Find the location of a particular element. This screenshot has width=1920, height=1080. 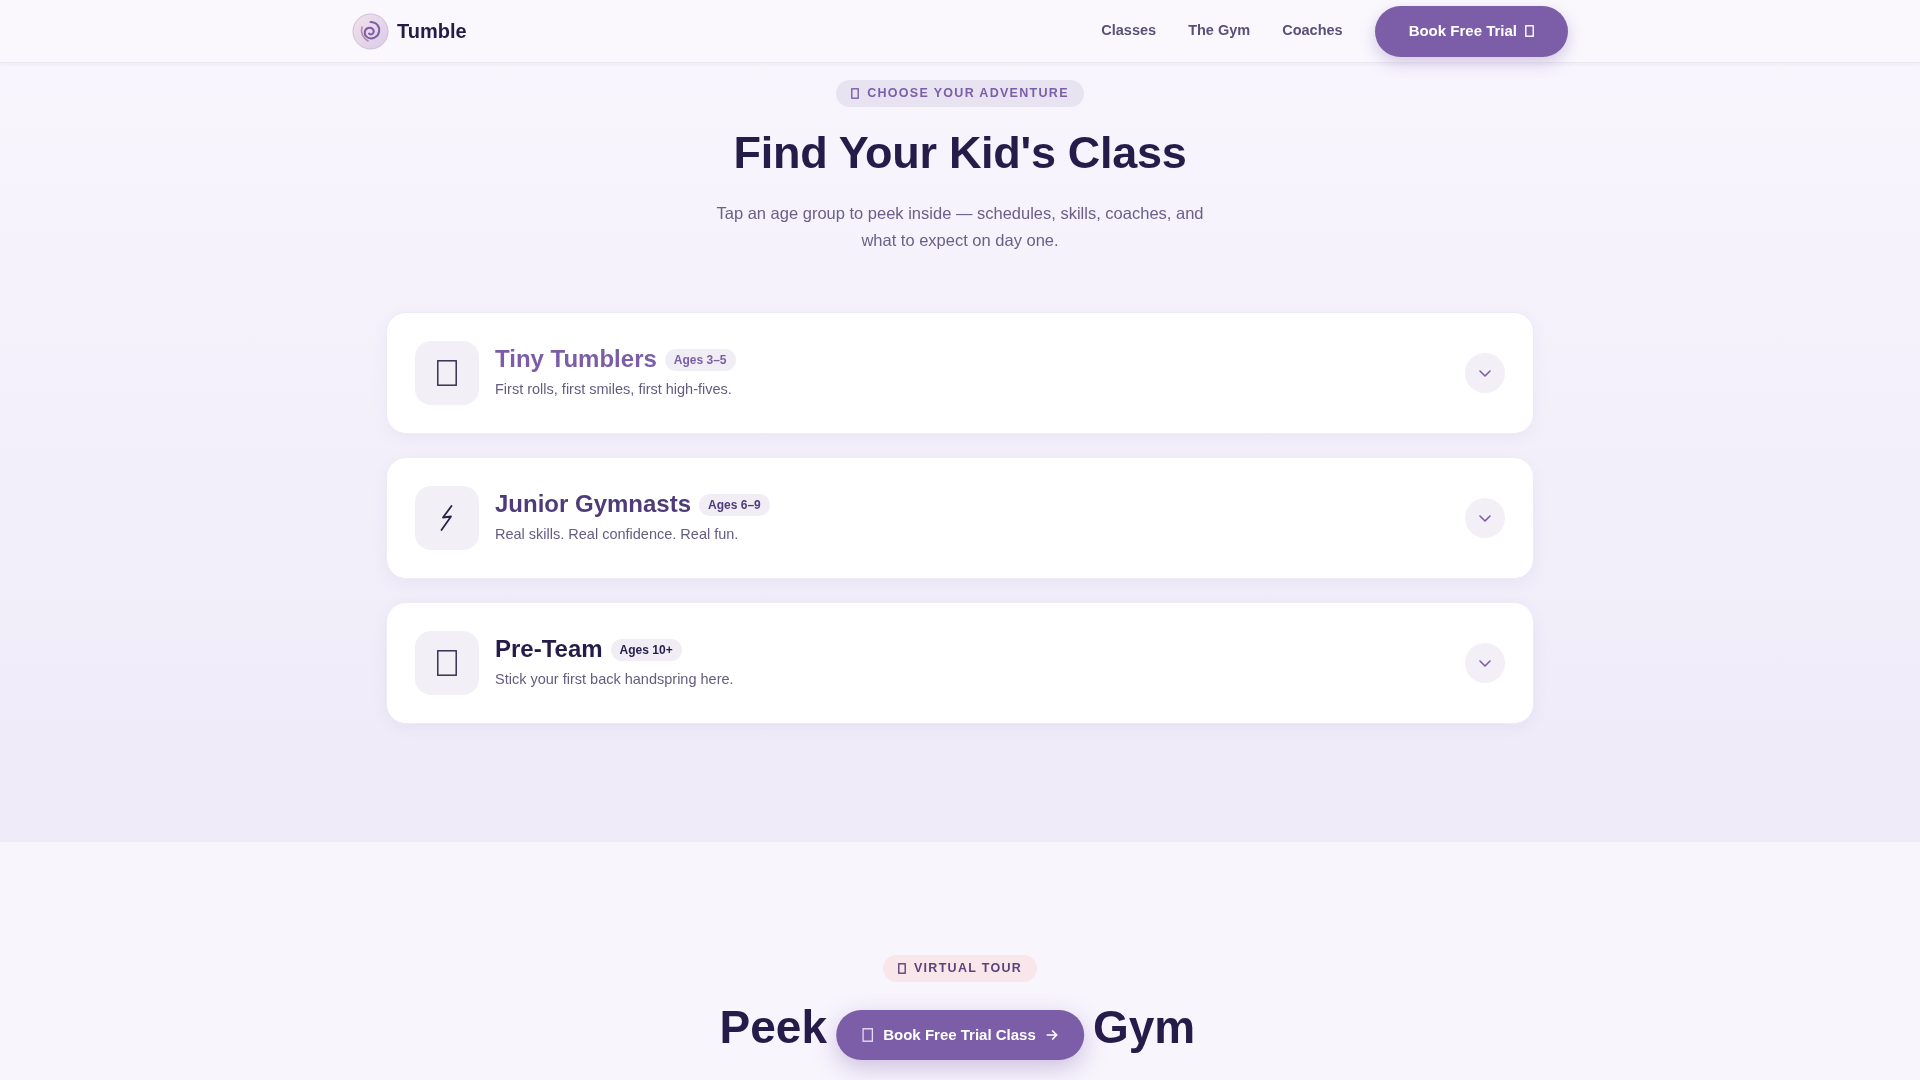

book-trial-class-button: Book Free Trial Class is located at coordinates (960, 1035).